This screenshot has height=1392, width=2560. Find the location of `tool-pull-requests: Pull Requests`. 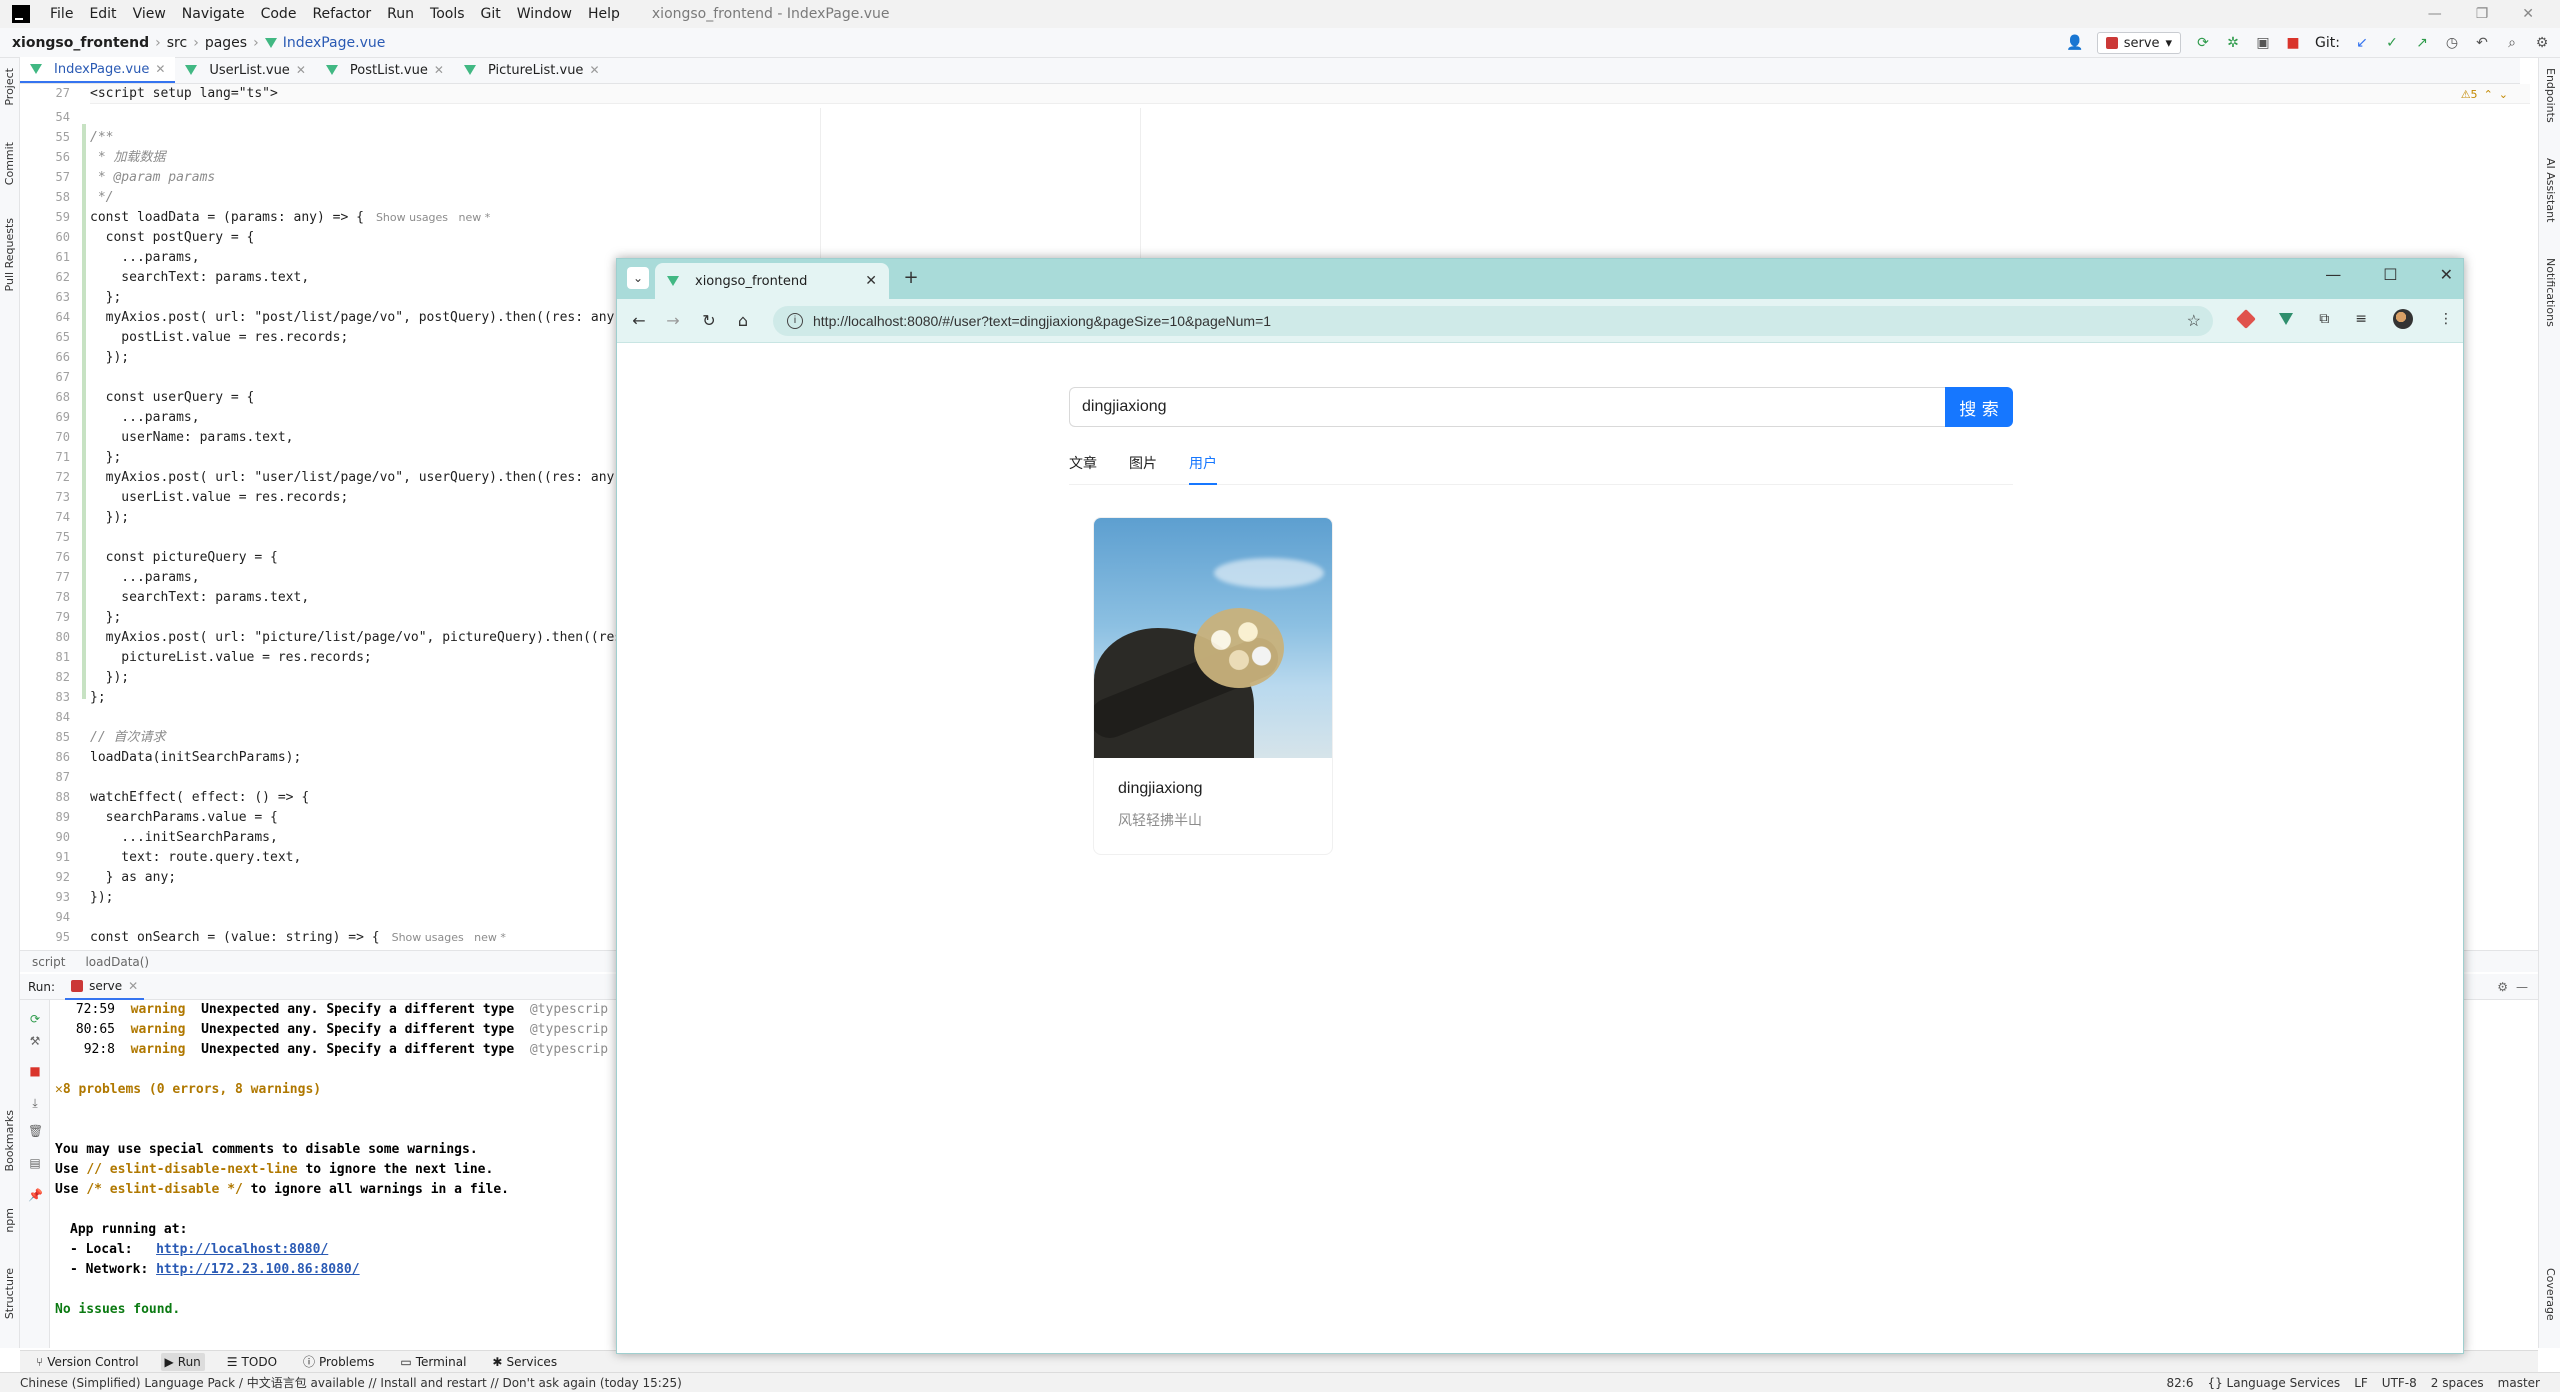

tool-pull-requests: Pull Requests is located at coordinates (9, 254).